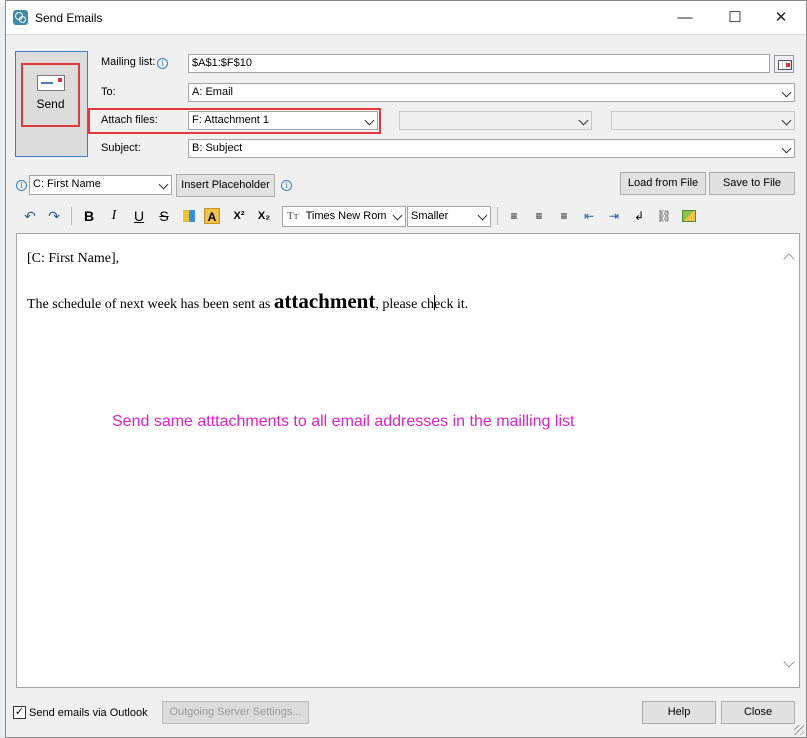 The width and height of the screenshot is (807, 738). I want to click on placeholder-select: C: First Name, so click(100, 185).